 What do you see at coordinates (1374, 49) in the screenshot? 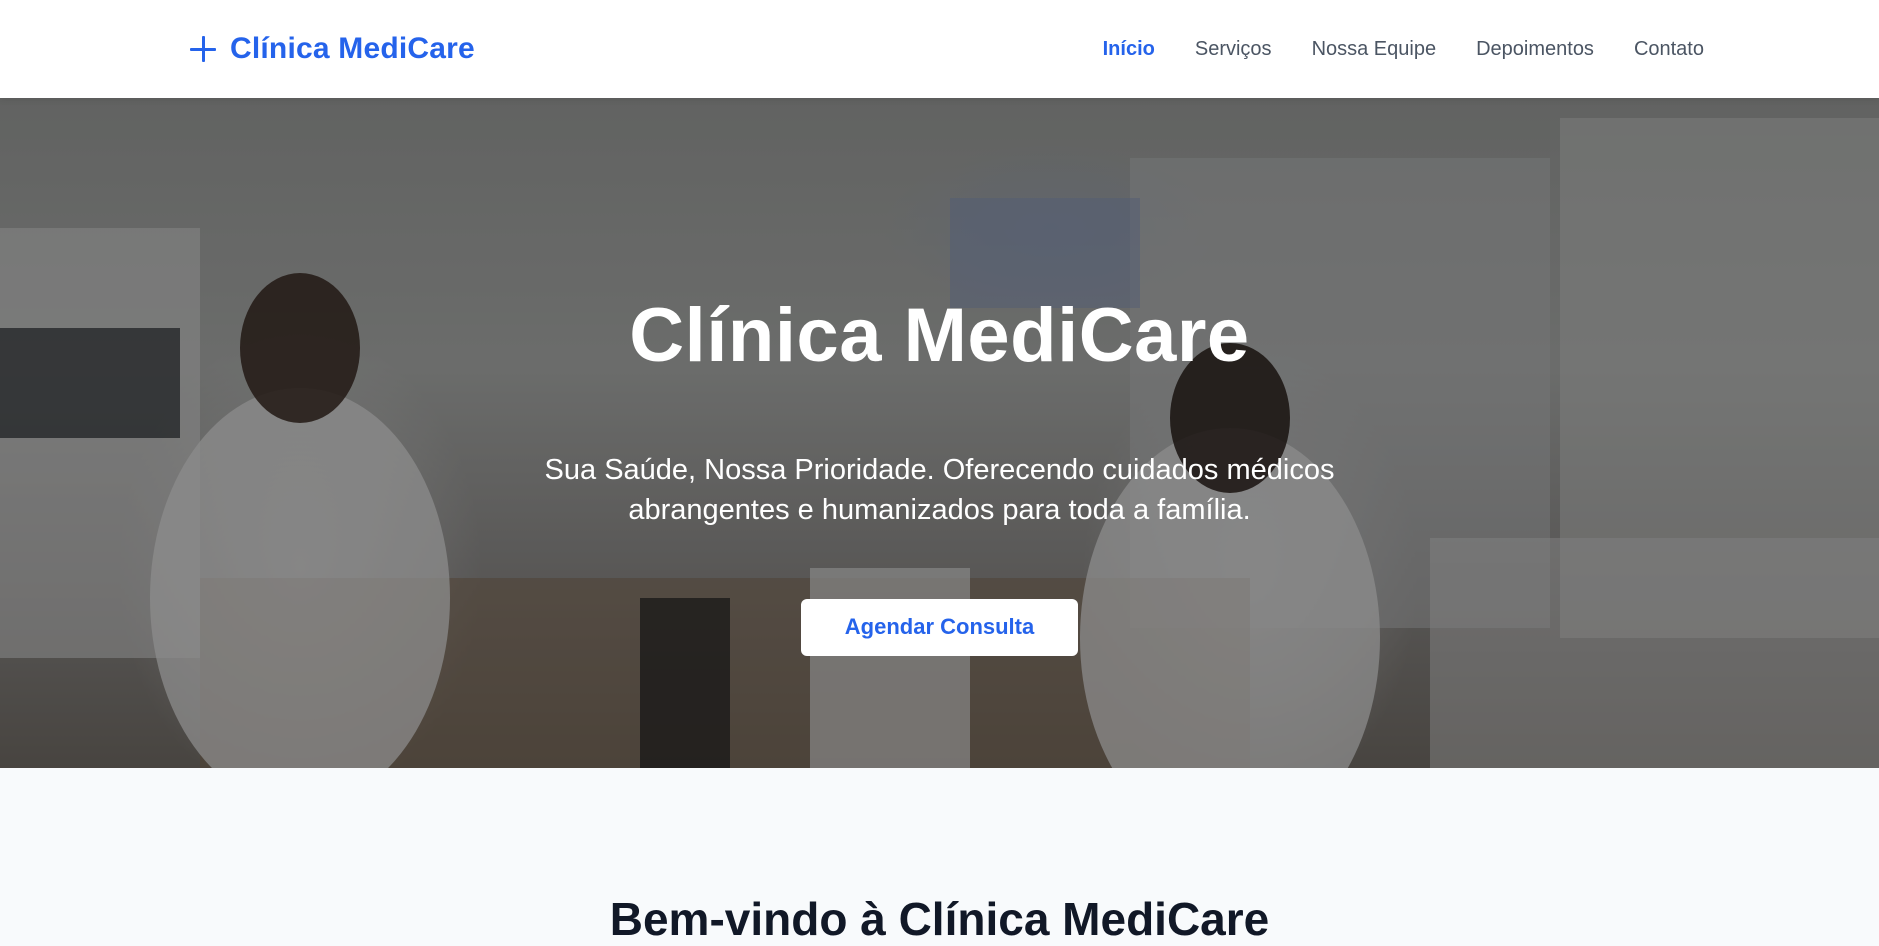
I see `nav-link-nossa-equipe: Nossa Equipe` at bounding box center [1374, 49].